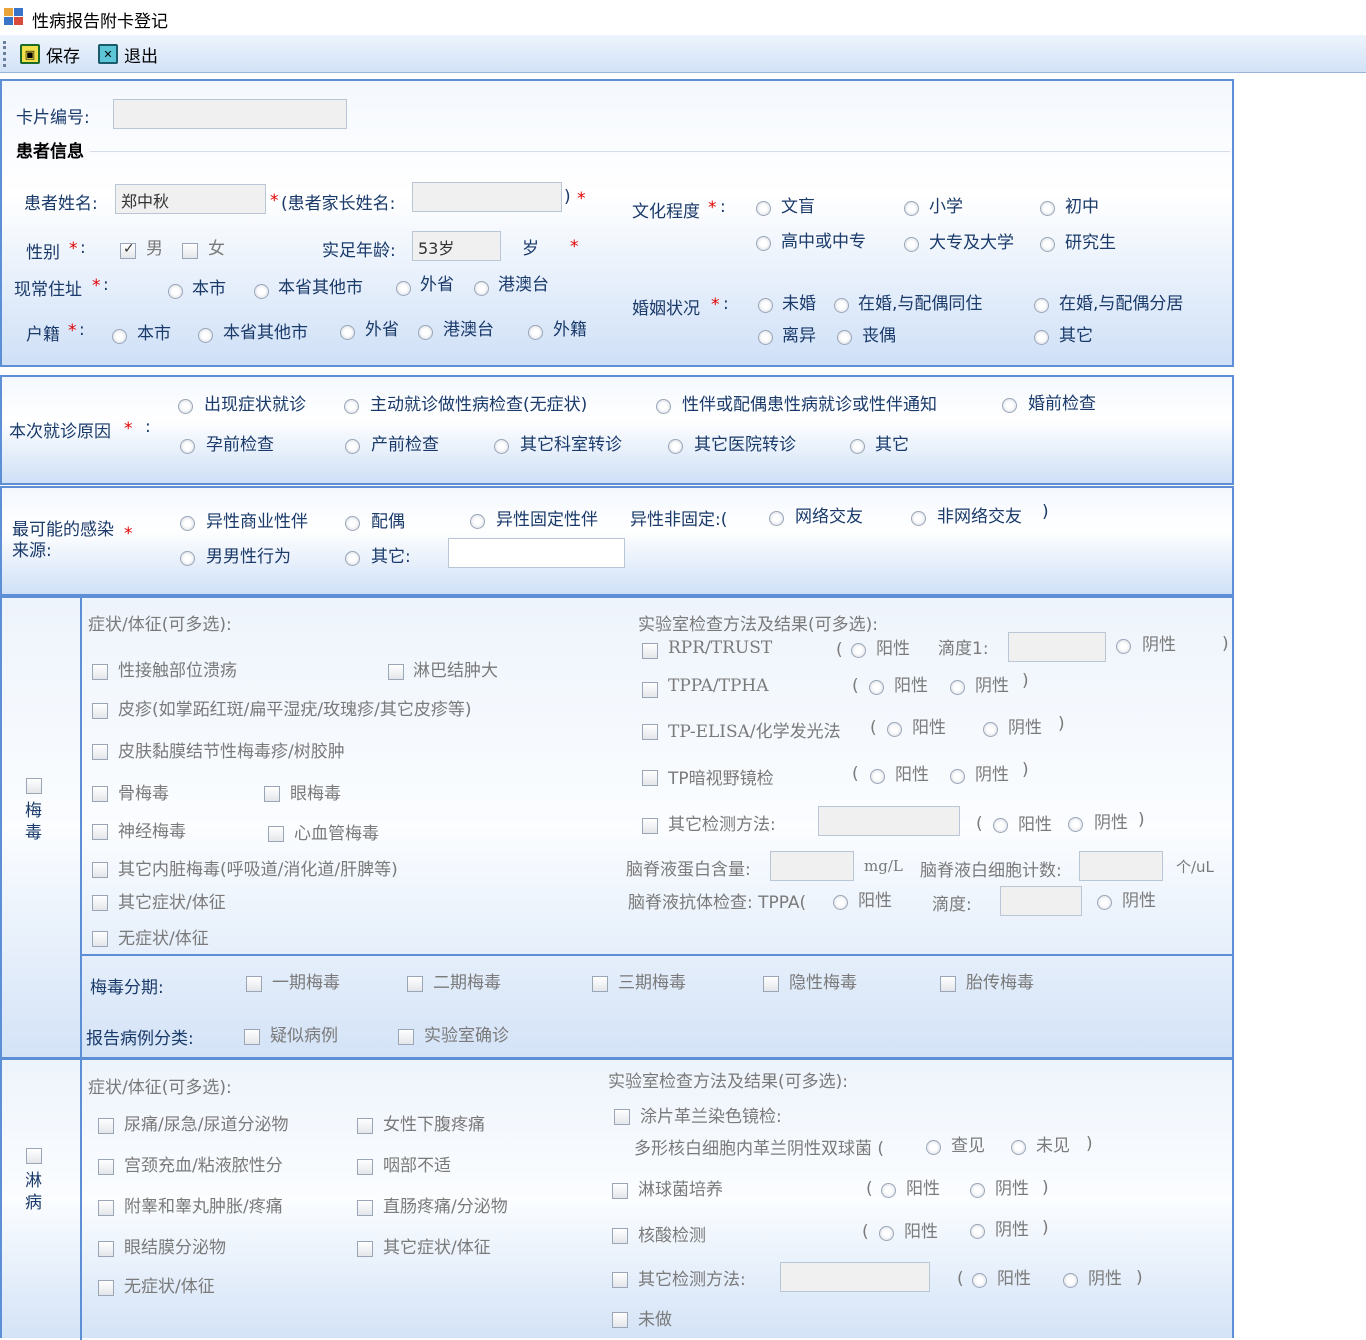 This screenshot has width=1366, height=1340. What do you see at coordinates (886, 1233) in the screenshot?
I see `nucleic-pos-radio` at bounding box center [886, 1233].